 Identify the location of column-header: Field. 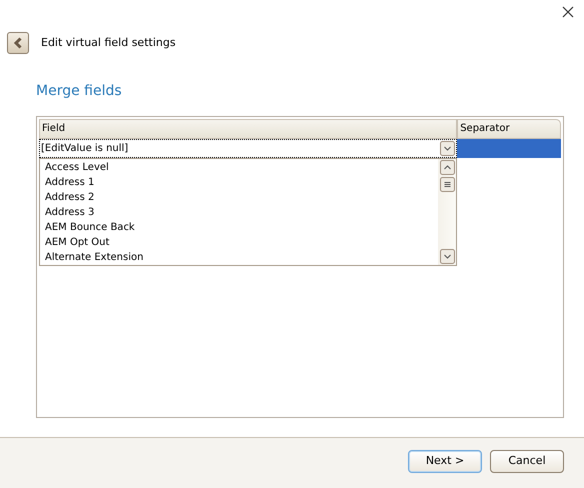
(248, 129).